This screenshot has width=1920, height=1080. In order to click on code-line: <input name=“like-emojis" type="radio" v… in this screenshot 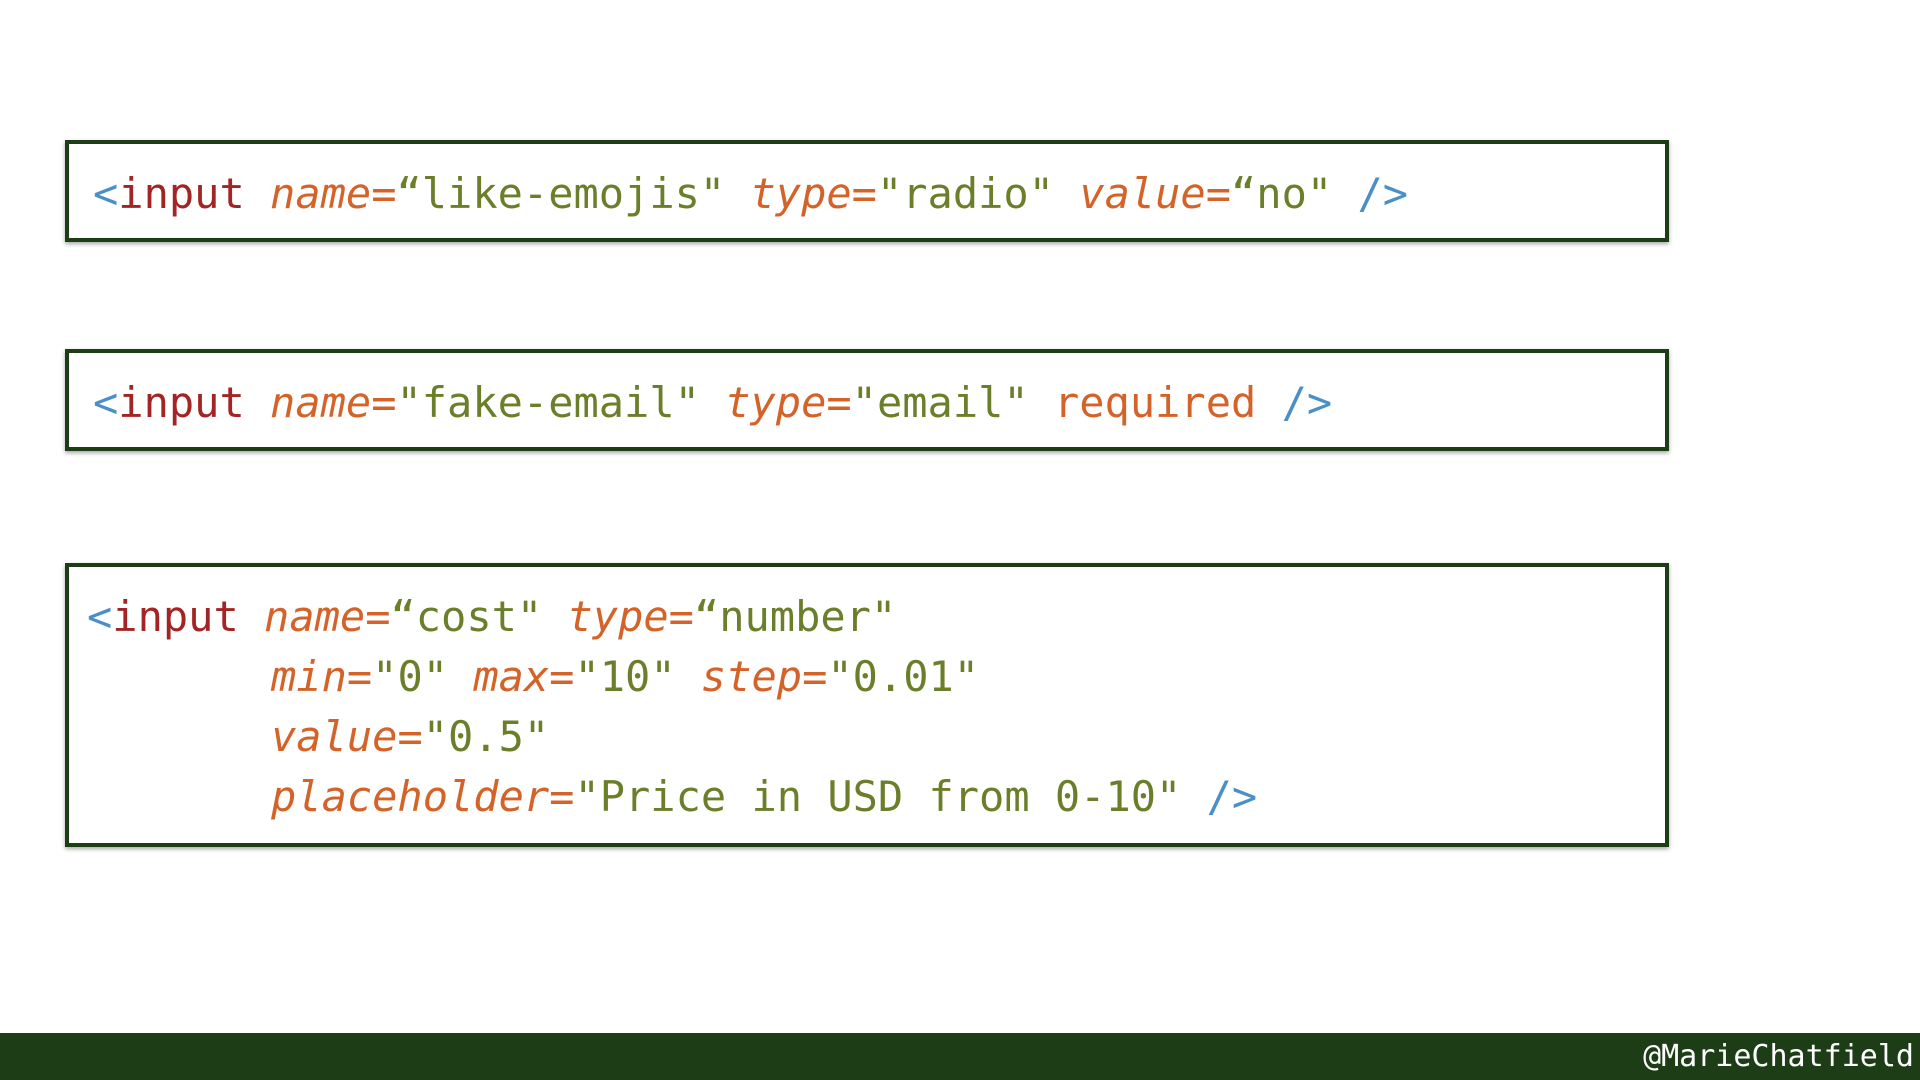, I will do `click(879, 194)`.